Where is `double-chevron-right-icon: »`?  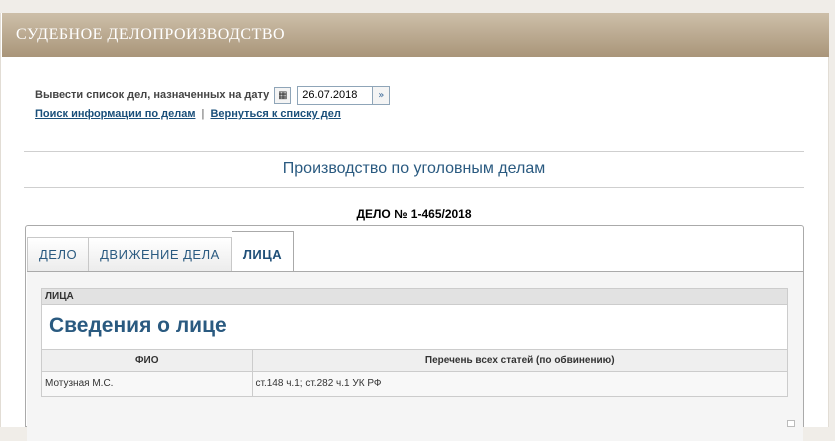
double-chevron-right-icon: » is located at coordinates (382, 95).